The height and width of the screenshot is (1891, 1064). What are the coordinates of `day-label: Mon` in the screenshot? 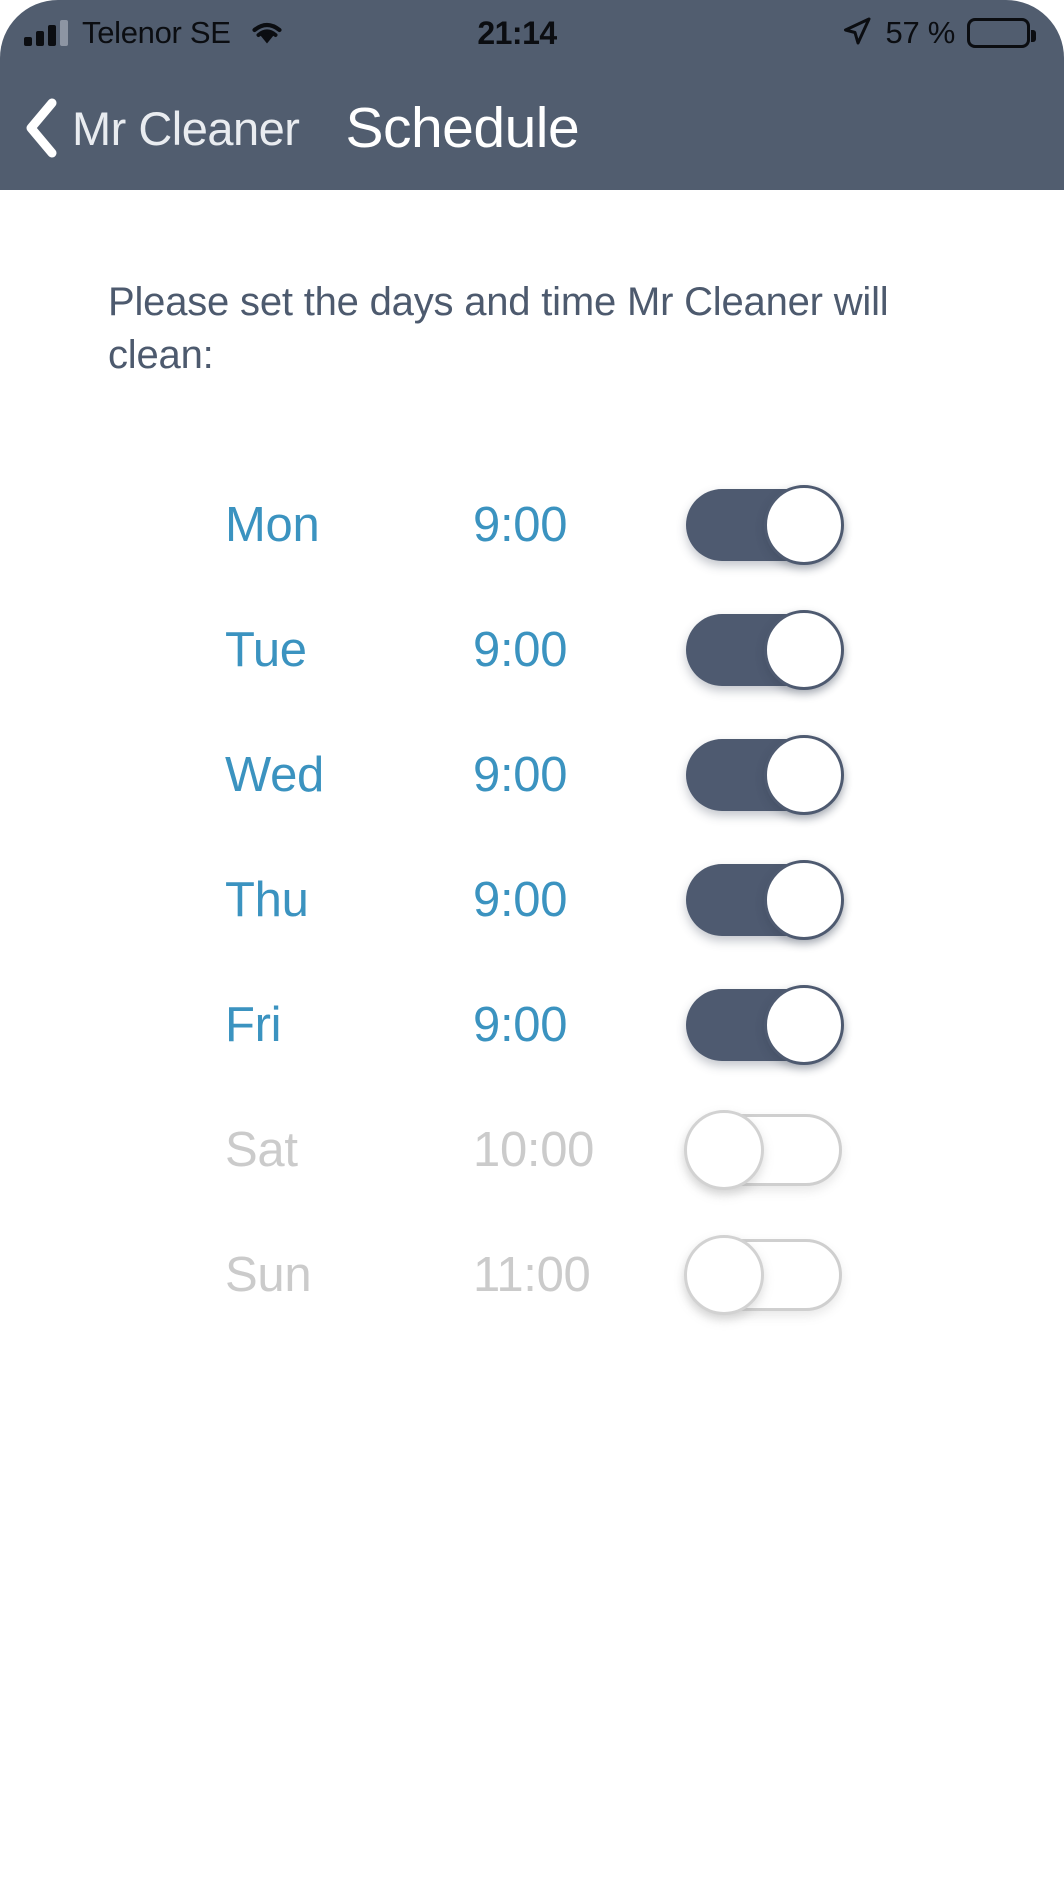 It's located at (272, 524).